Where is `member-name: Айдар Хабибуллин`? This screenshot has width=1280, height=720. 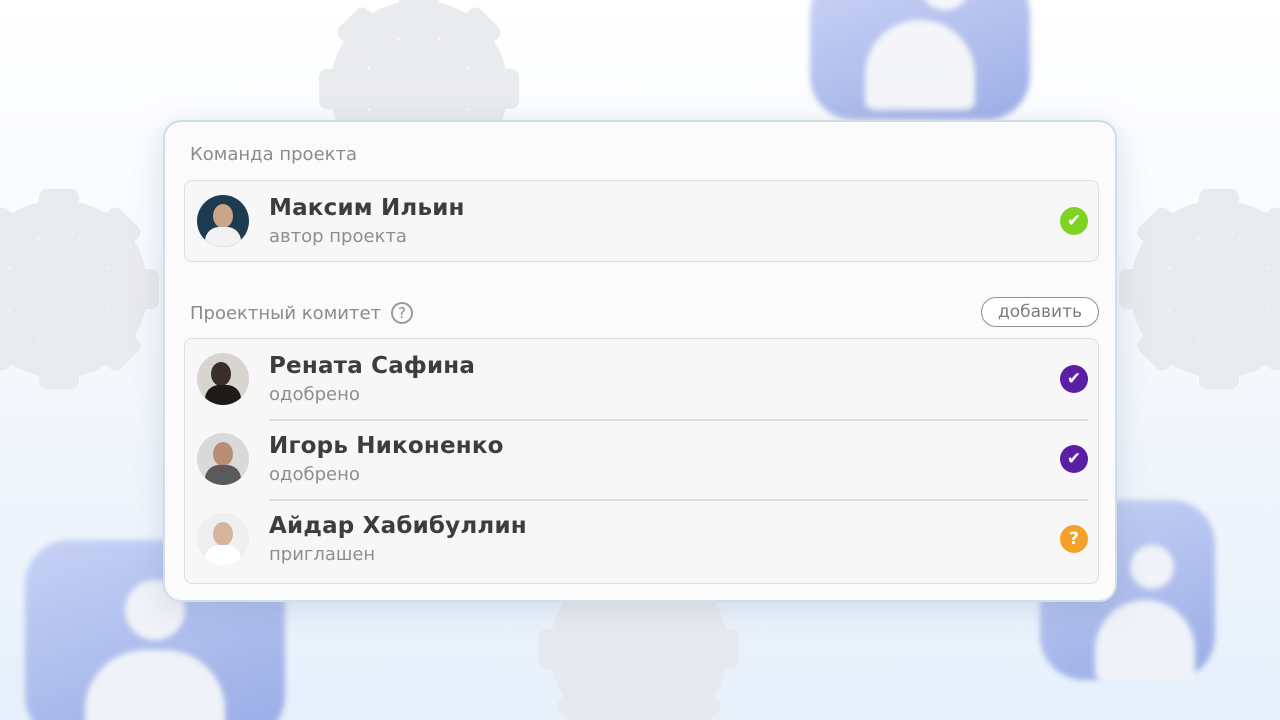 member-name: Айдар Хабибуллин is located at coordinates (398, 526).